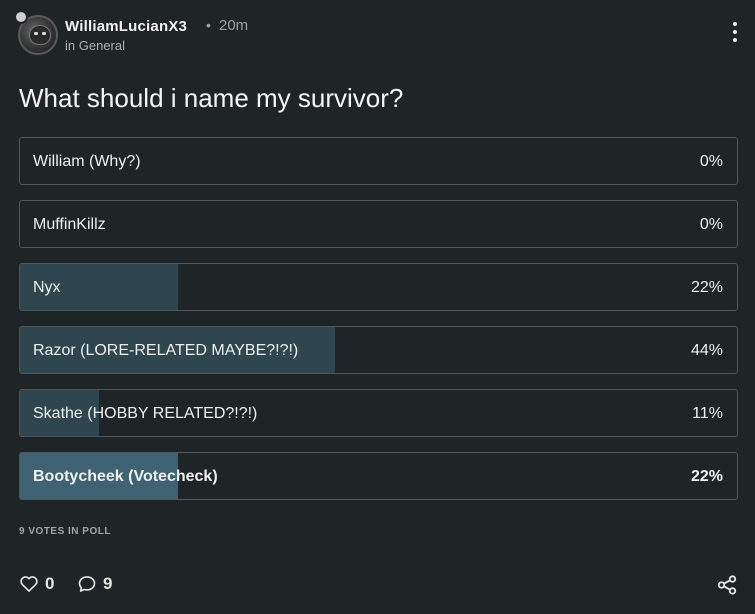  I want to click on post-category: in General, so click(95, 45).